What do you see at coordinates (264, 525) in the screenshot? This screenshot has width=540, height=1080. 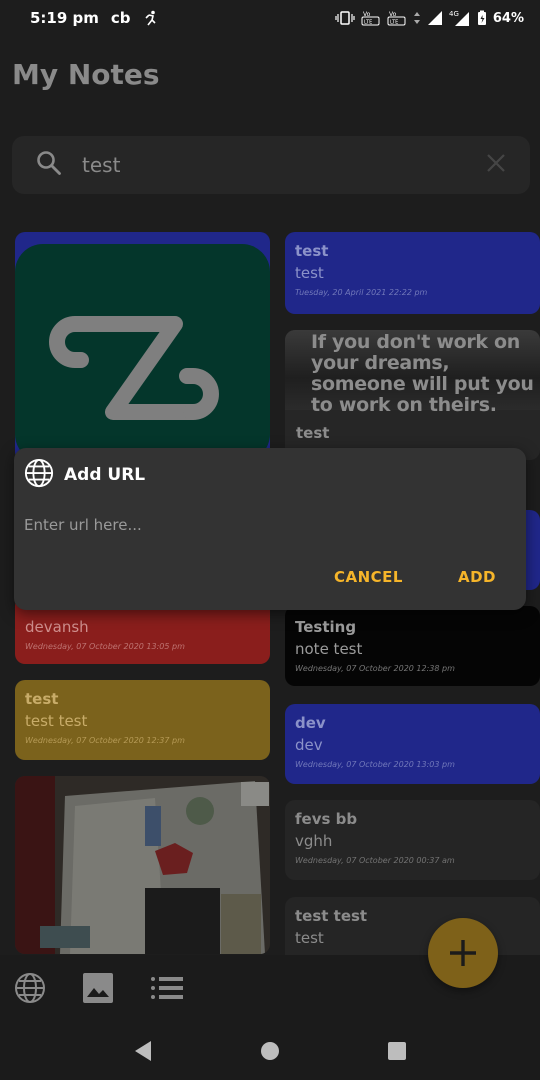 I see `url-input` at bounding box center [264, 525].